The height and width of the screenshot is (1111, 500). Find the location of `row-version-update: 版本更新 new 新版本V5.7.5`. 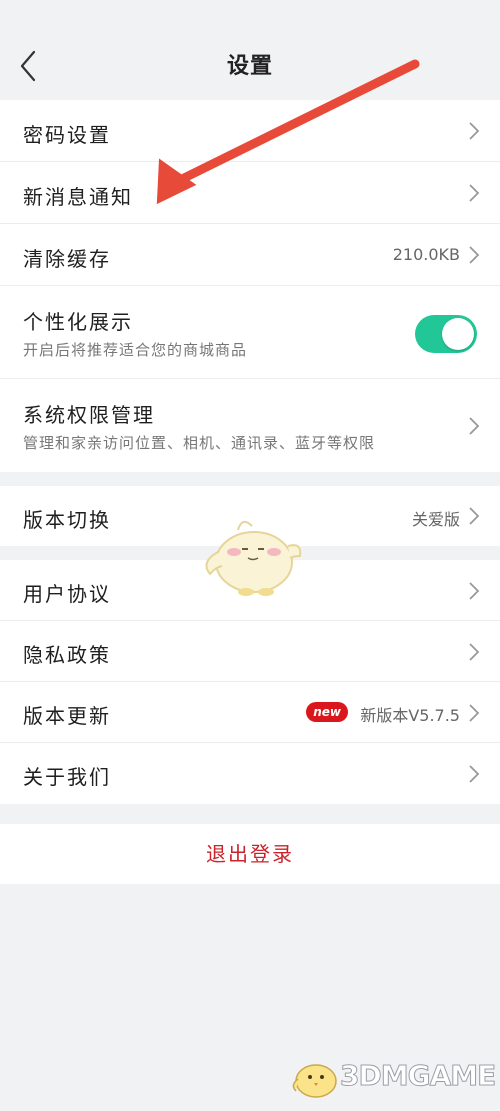

row-version-update: 版本更新 new 新版本V5.7.5 is located at coordinates (250, 712).